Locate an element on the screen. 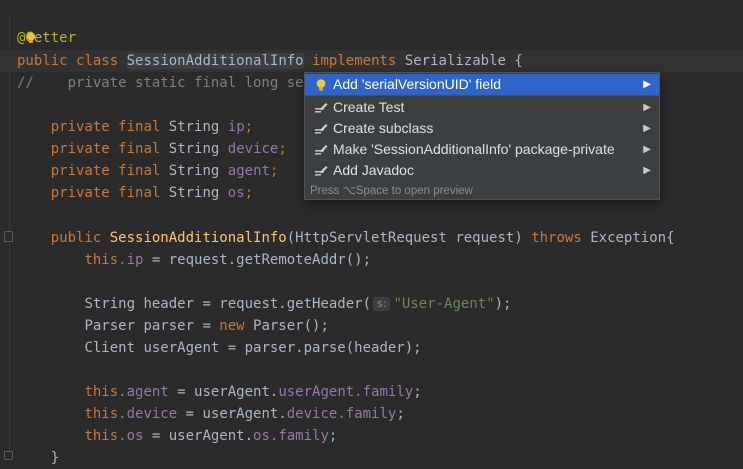 The image size is (743, 469). code-line-field-device: private final String device; is located at coordinates (168, 149).